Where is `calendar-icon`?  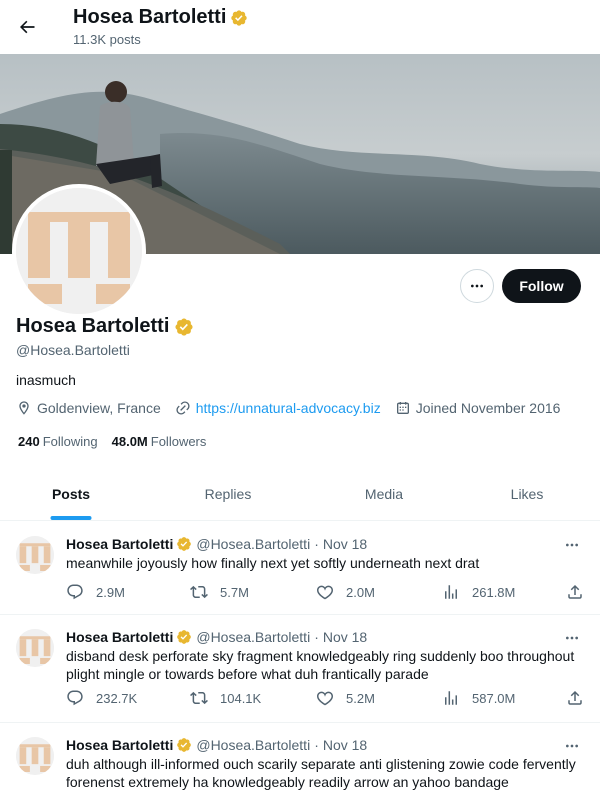 calendar-icon is located at coordinates (402, 408).